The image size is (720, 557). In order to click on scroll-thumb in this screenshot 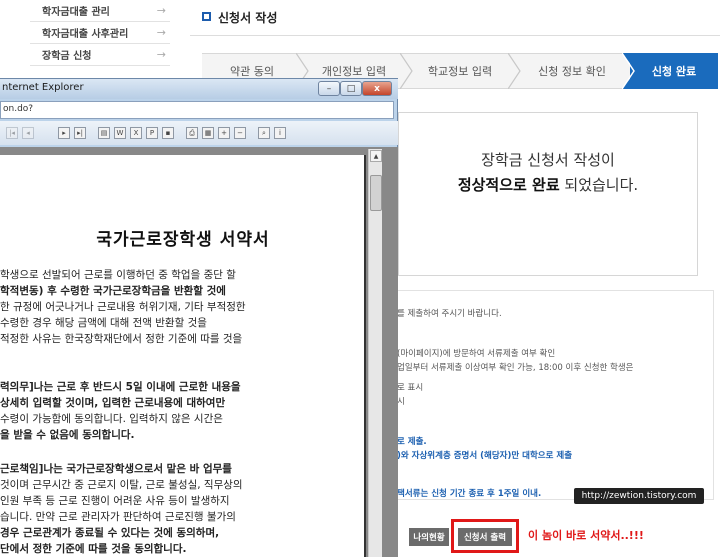, I will do `click(376, 193)`.